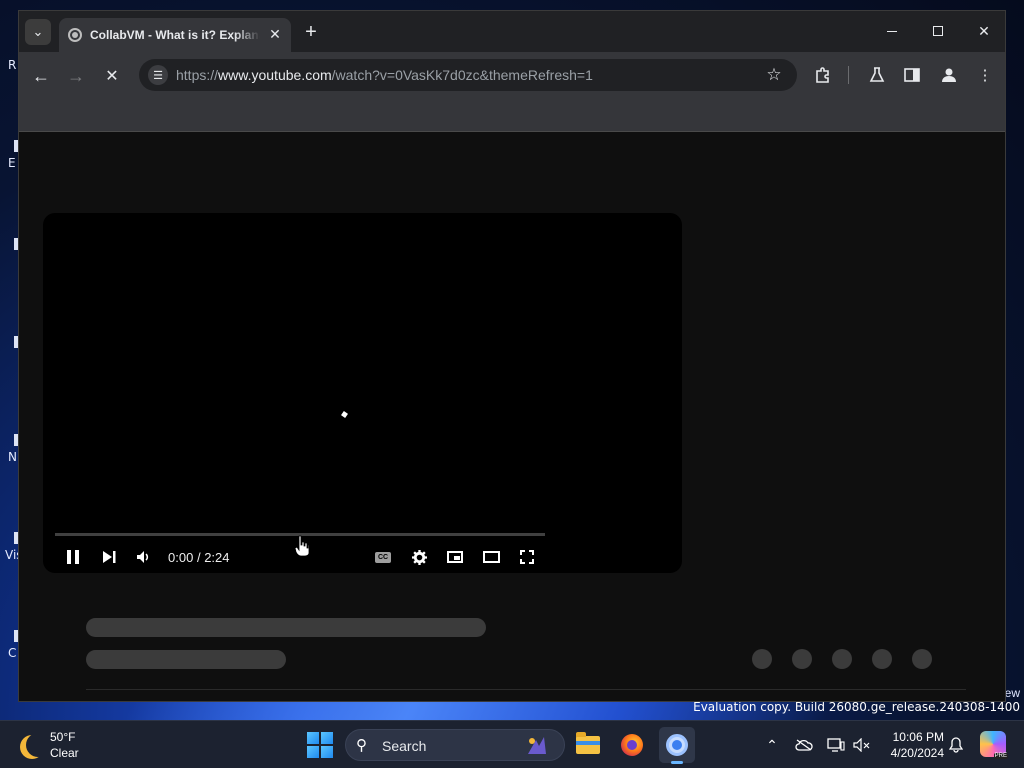 The width and height of the screenshot is (1024, 768). What do you see at coordinates (311, 32) in the screenshot?
I see `plus-icon: +` at bounding box center [311, 32].